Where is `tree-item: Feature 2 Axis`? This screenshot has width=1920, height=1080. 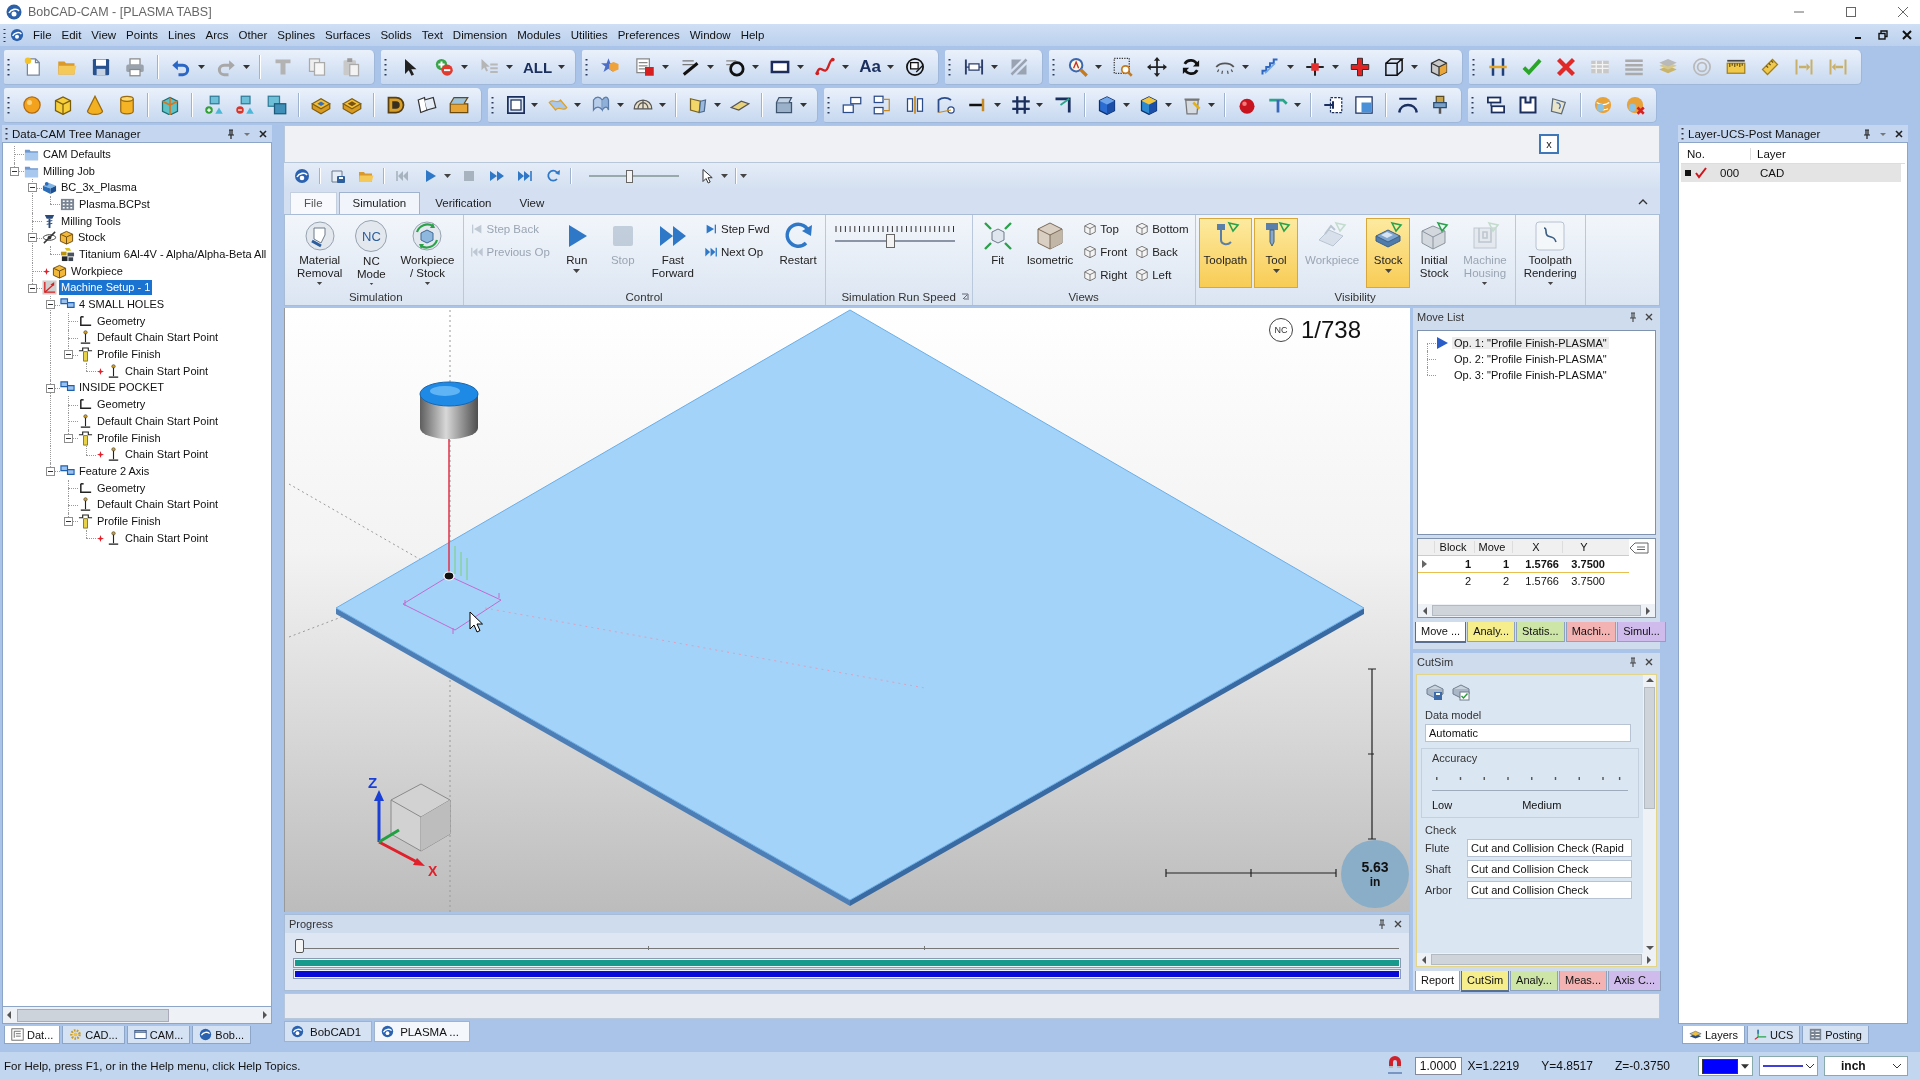 tree-item: Feature 2 Axis is located at coordinates (114, 471).